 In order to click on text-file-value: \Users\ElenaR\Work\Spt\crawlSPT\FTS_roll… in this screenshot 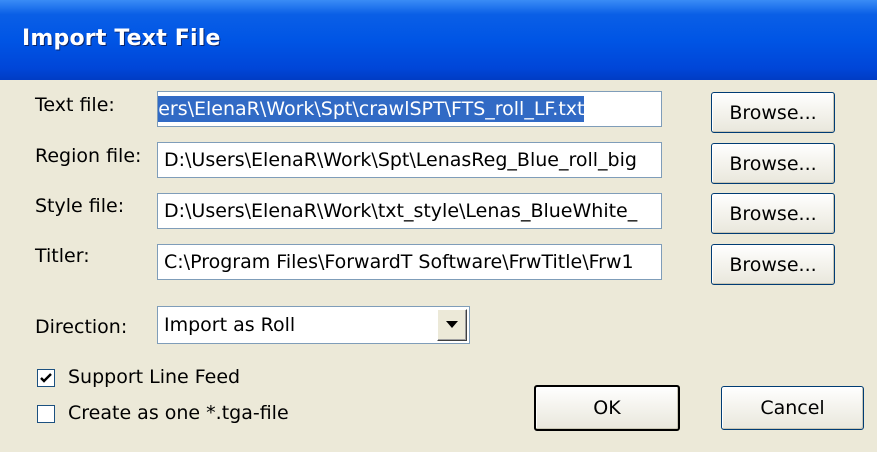, I will do `click(371, 109)`.